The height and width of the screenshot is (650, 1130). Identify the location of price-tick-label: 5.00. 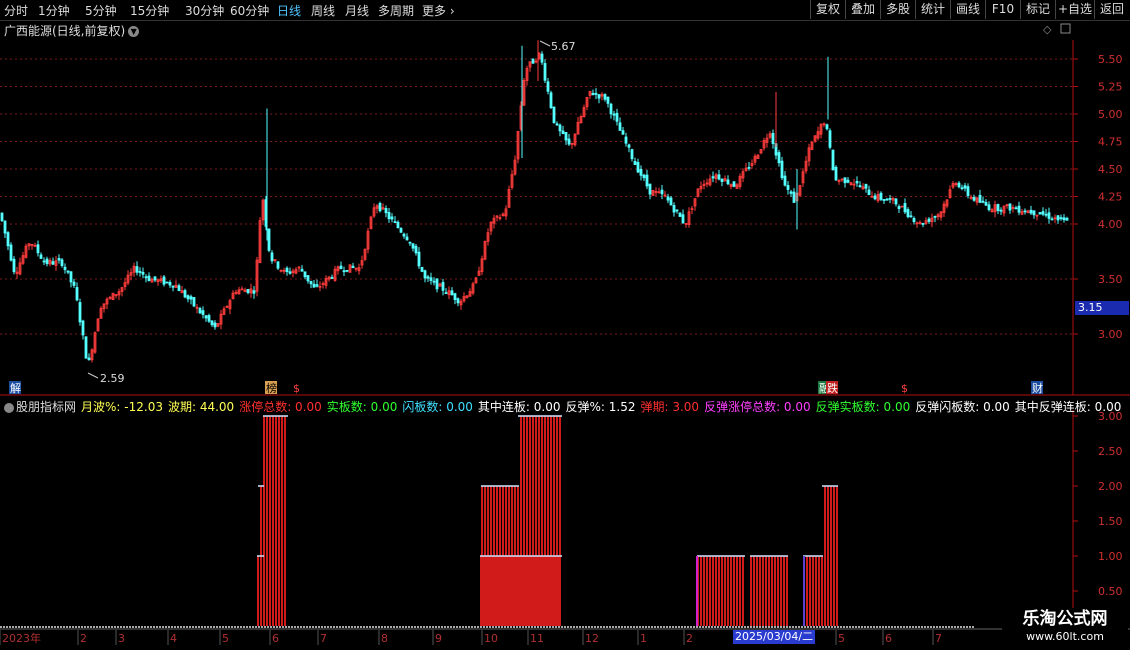
(1110, 114).